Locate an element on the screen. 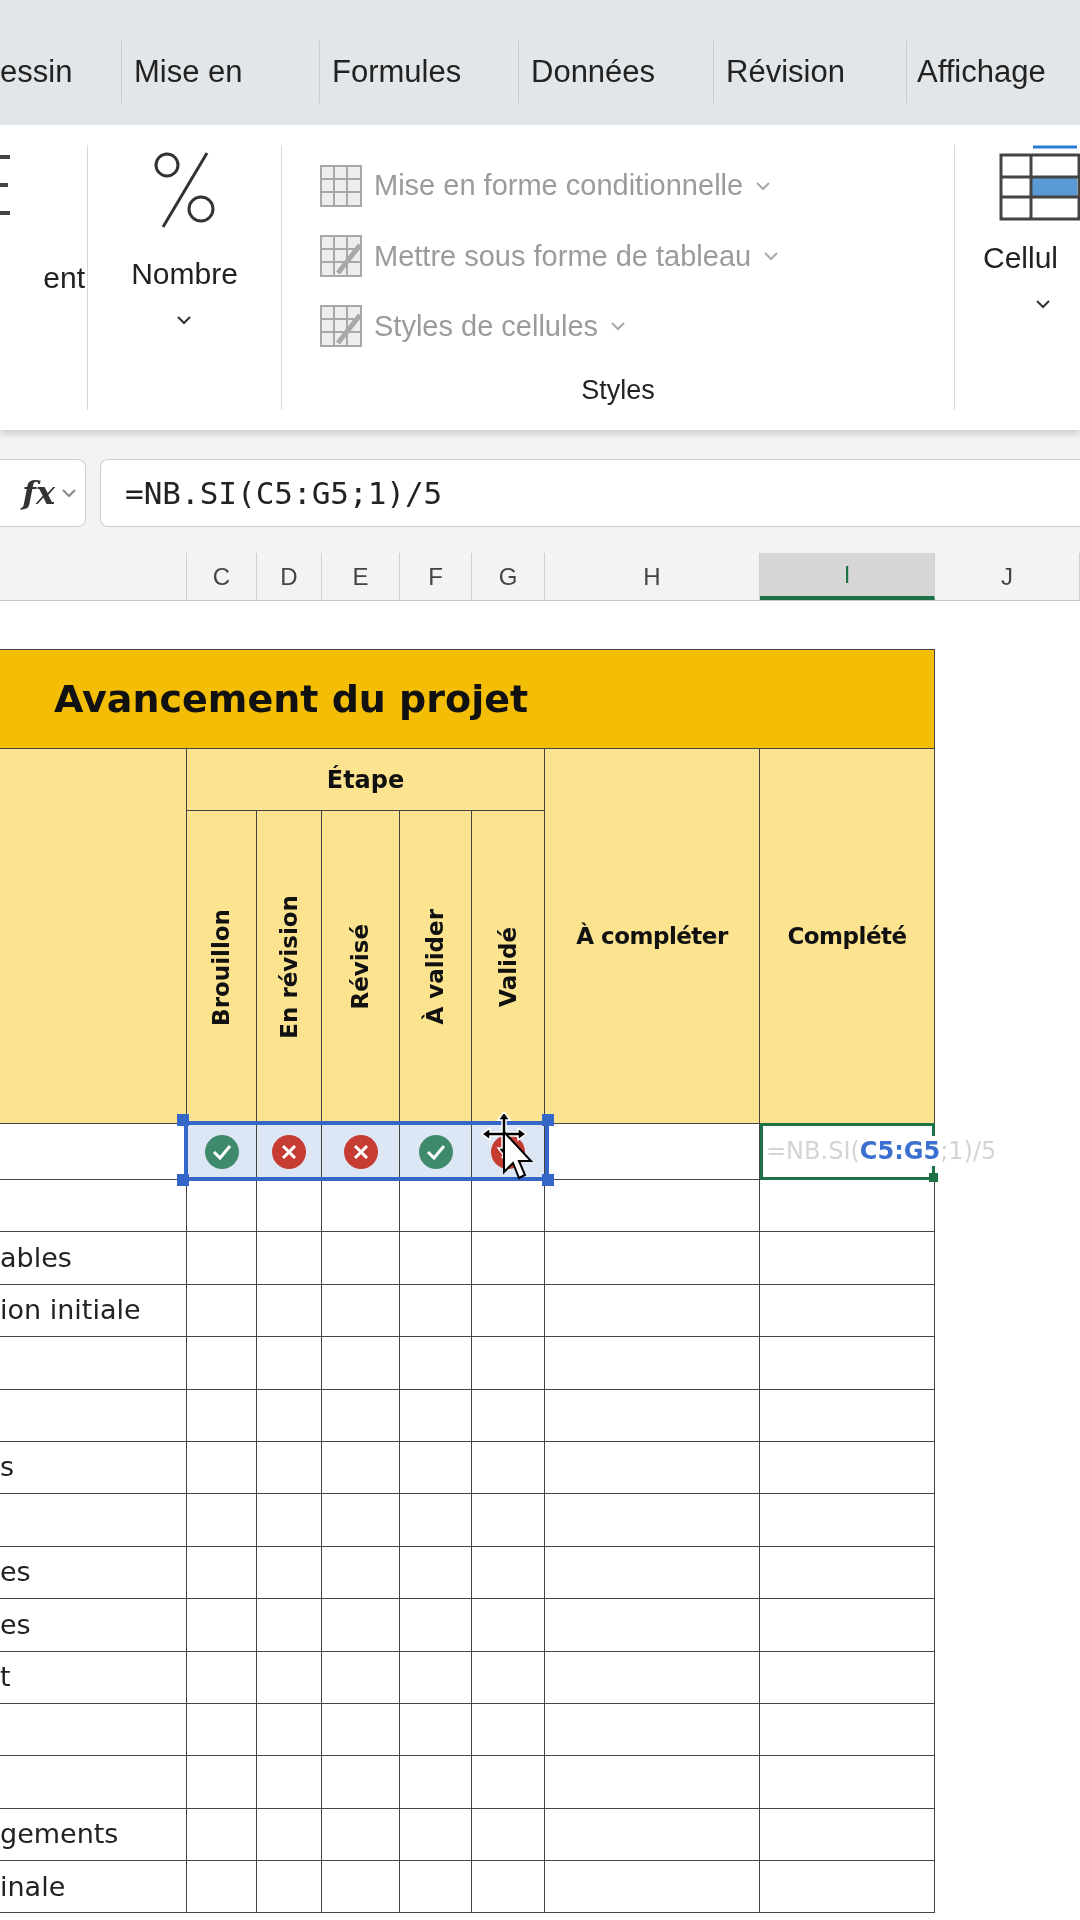  table-cell: t is located at coordinates (93, 1677).